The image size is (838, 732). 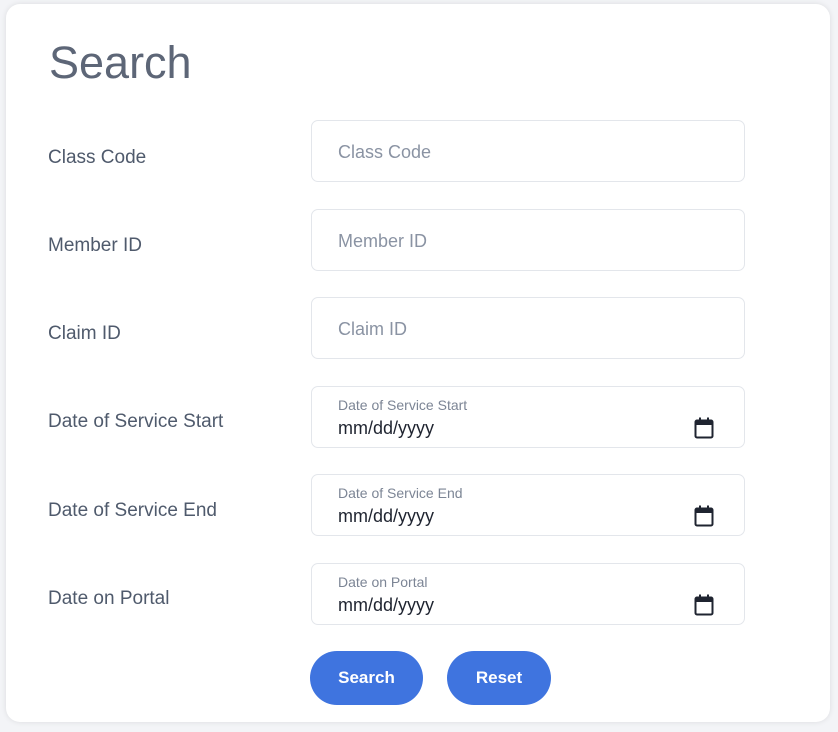 What do you see at coordinates (95, 245) in the screenshot?
I see `member-id-label: Member ID` at bounding box center [95, 245].